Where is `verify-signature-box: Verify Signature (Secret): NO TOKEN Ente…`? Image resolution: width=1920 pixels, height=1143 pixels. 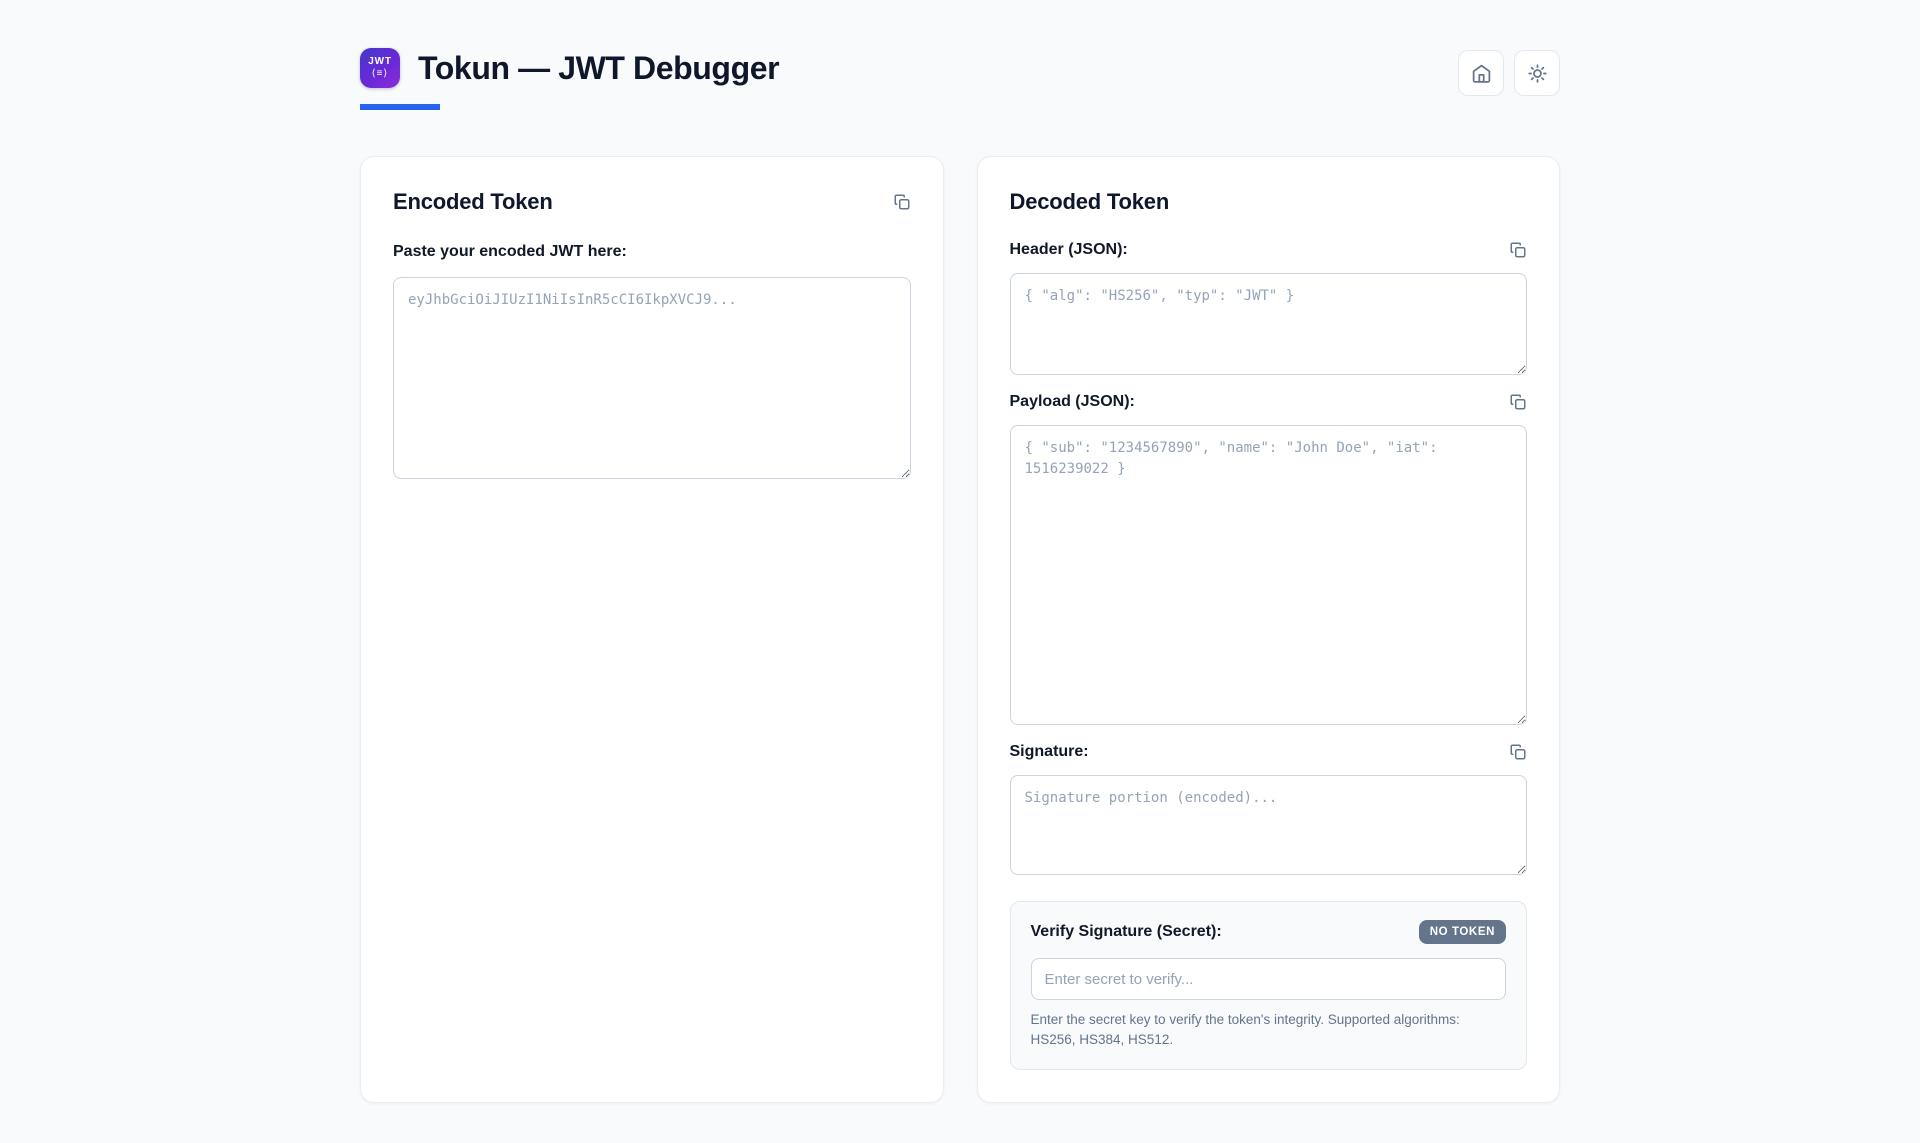
verify-signature-box: Verify Signature (Secret): NO TOKEN Ente… is located at coordinates (1268, 986).